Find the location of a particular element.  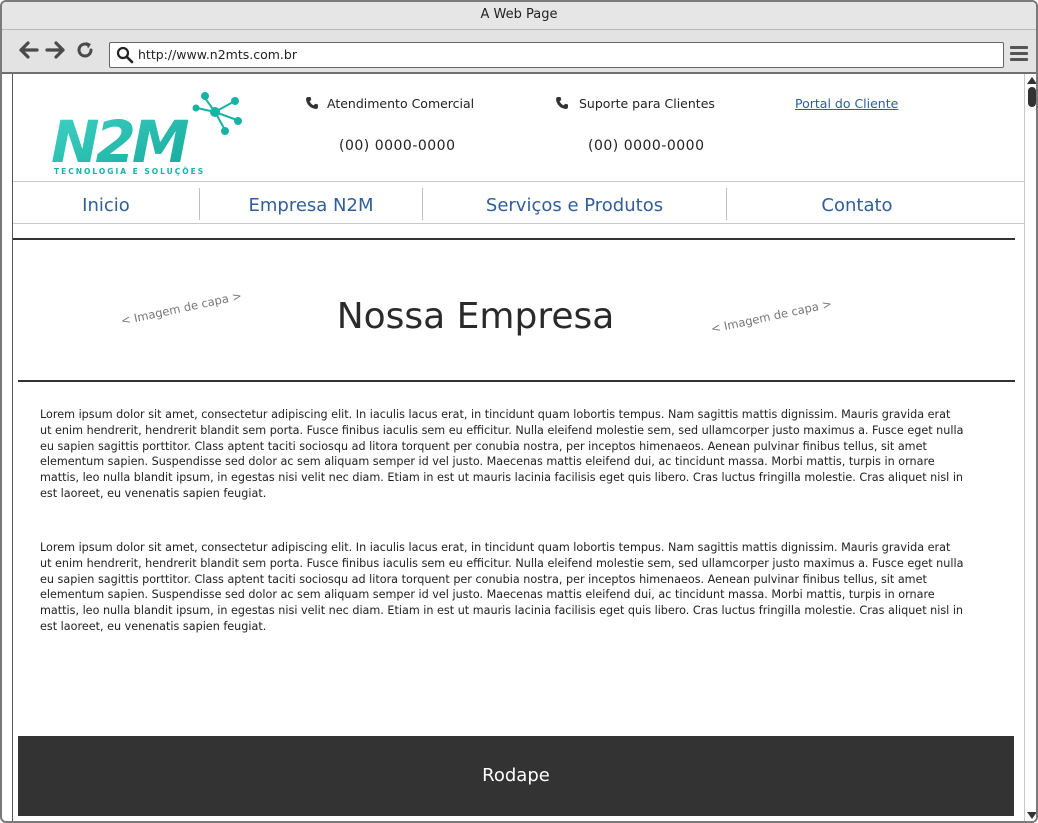

nav-item-servicos: Serviços e Produtos is located at coordinates (574, 203).